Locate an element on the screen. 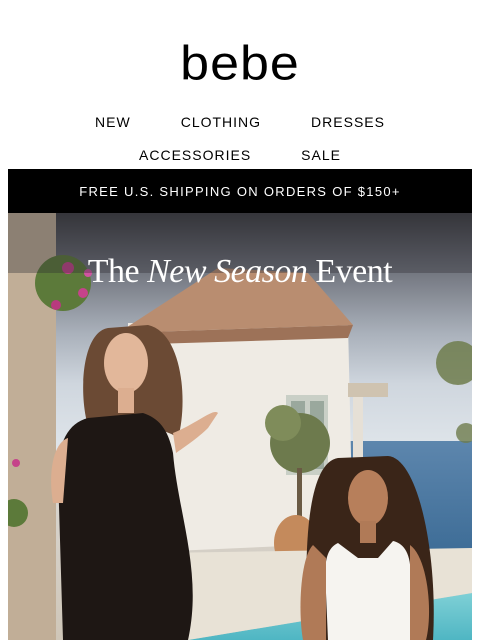 This screenshot has width=480, height=640. nav-item-dresses: DRESSES is located at coordinates (348, 122).